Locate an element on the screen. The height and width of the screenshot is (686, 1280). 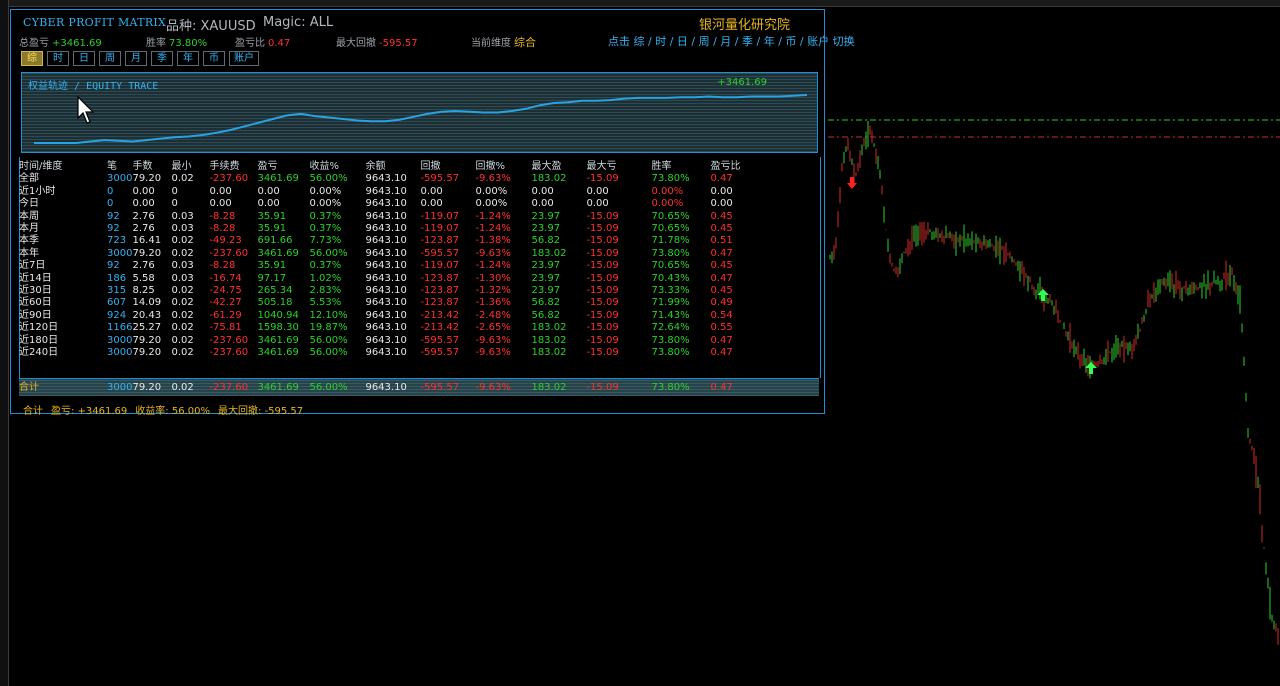
table-cell: -1.24% is located at coordinates (493, 216).